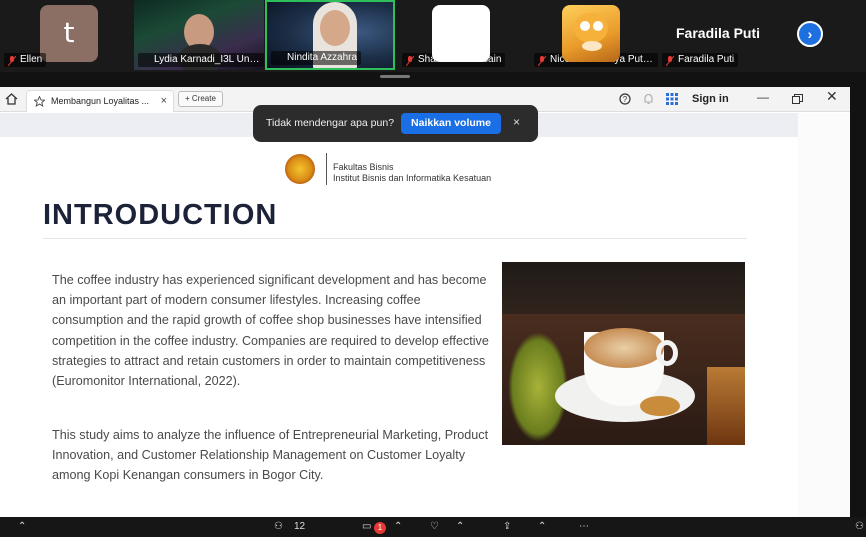 This screenshot has height=537, width=866. I want to click on home-icon, so click(11, 99).